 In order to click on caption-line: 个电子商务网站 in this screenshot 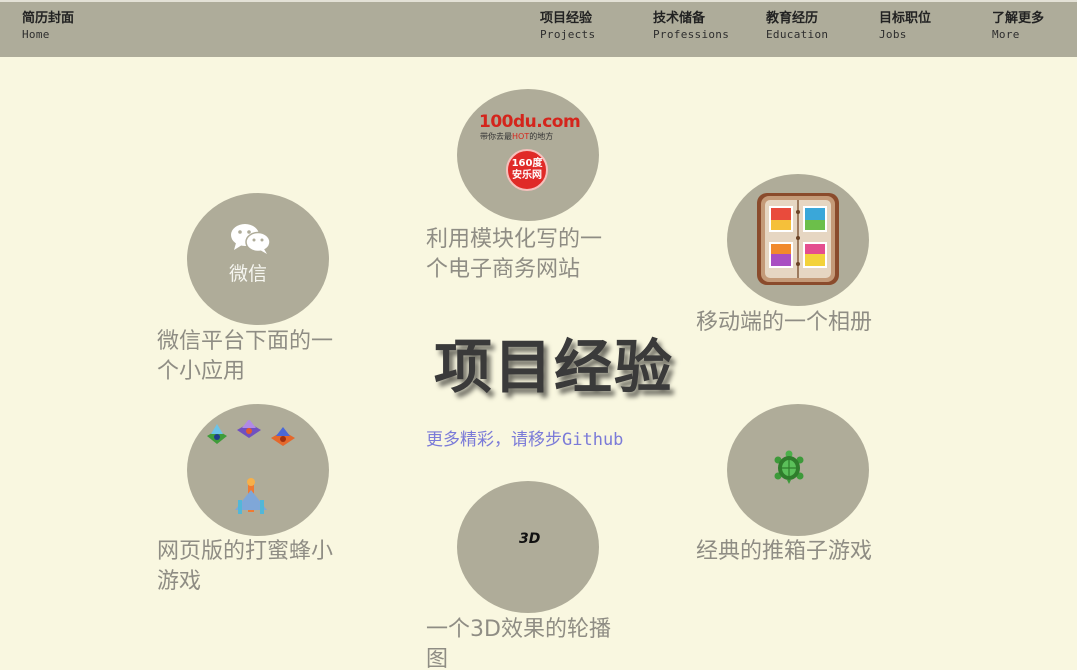, I will do `click(503, 269)`.